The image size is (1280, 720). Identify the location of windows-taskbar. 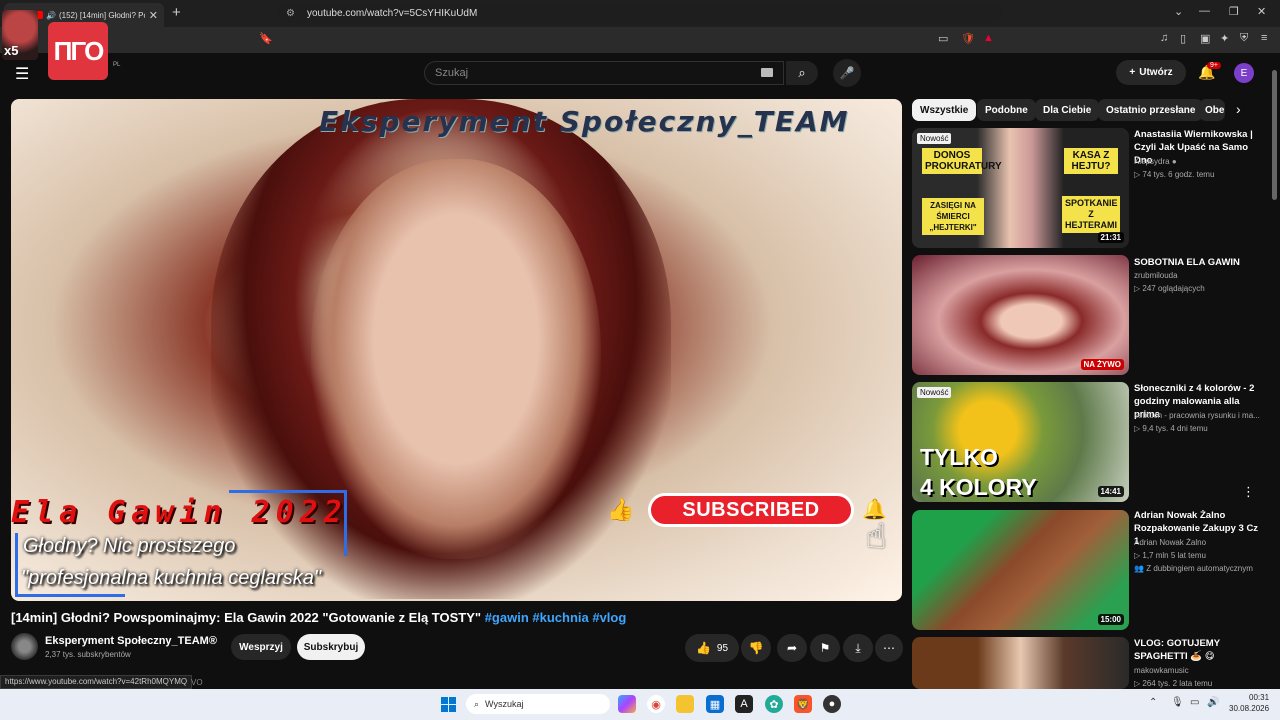
(640, 704).